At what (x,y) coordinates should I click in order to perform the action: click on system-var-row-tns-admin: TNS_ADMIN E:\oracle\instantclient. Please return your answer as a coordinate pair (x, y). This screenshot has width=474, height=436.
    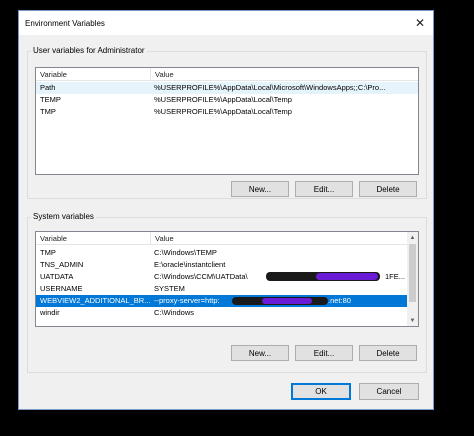
    Looking at the image, I should click on (222, 265).